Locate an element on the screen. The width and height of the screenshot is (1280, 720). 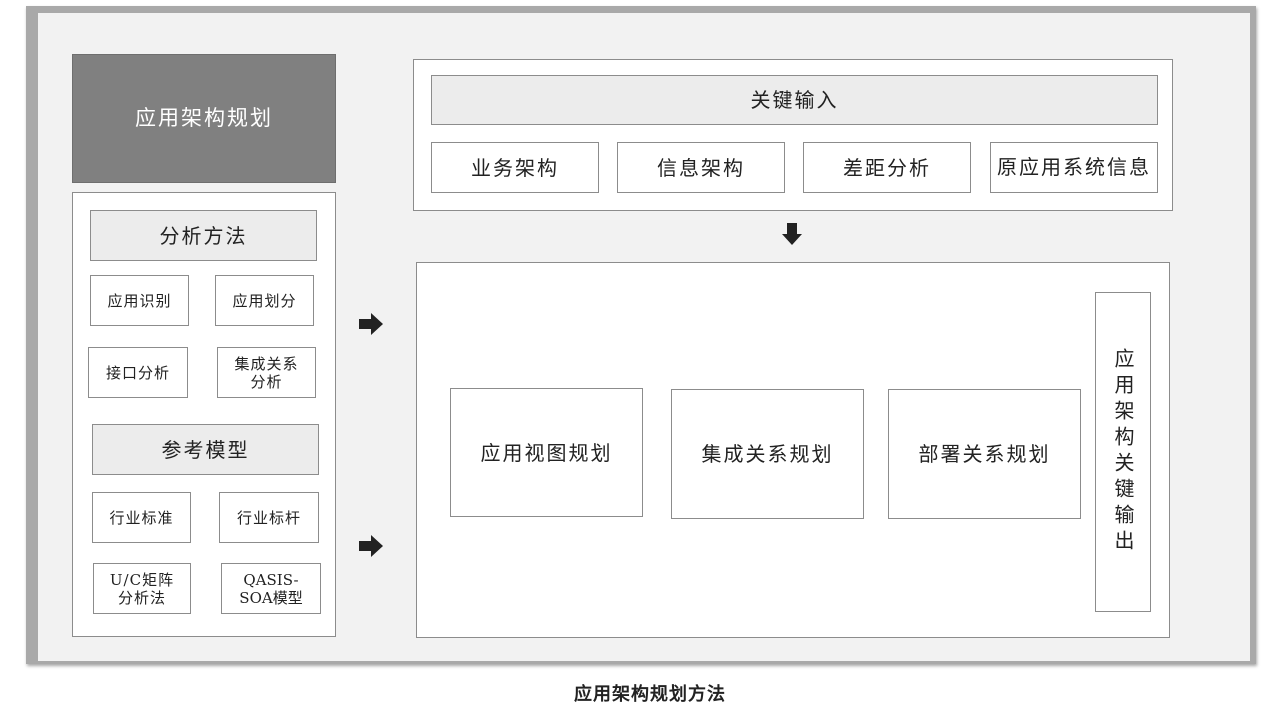
title-box: 应用架构规划 is located at coordinates (204, 118).